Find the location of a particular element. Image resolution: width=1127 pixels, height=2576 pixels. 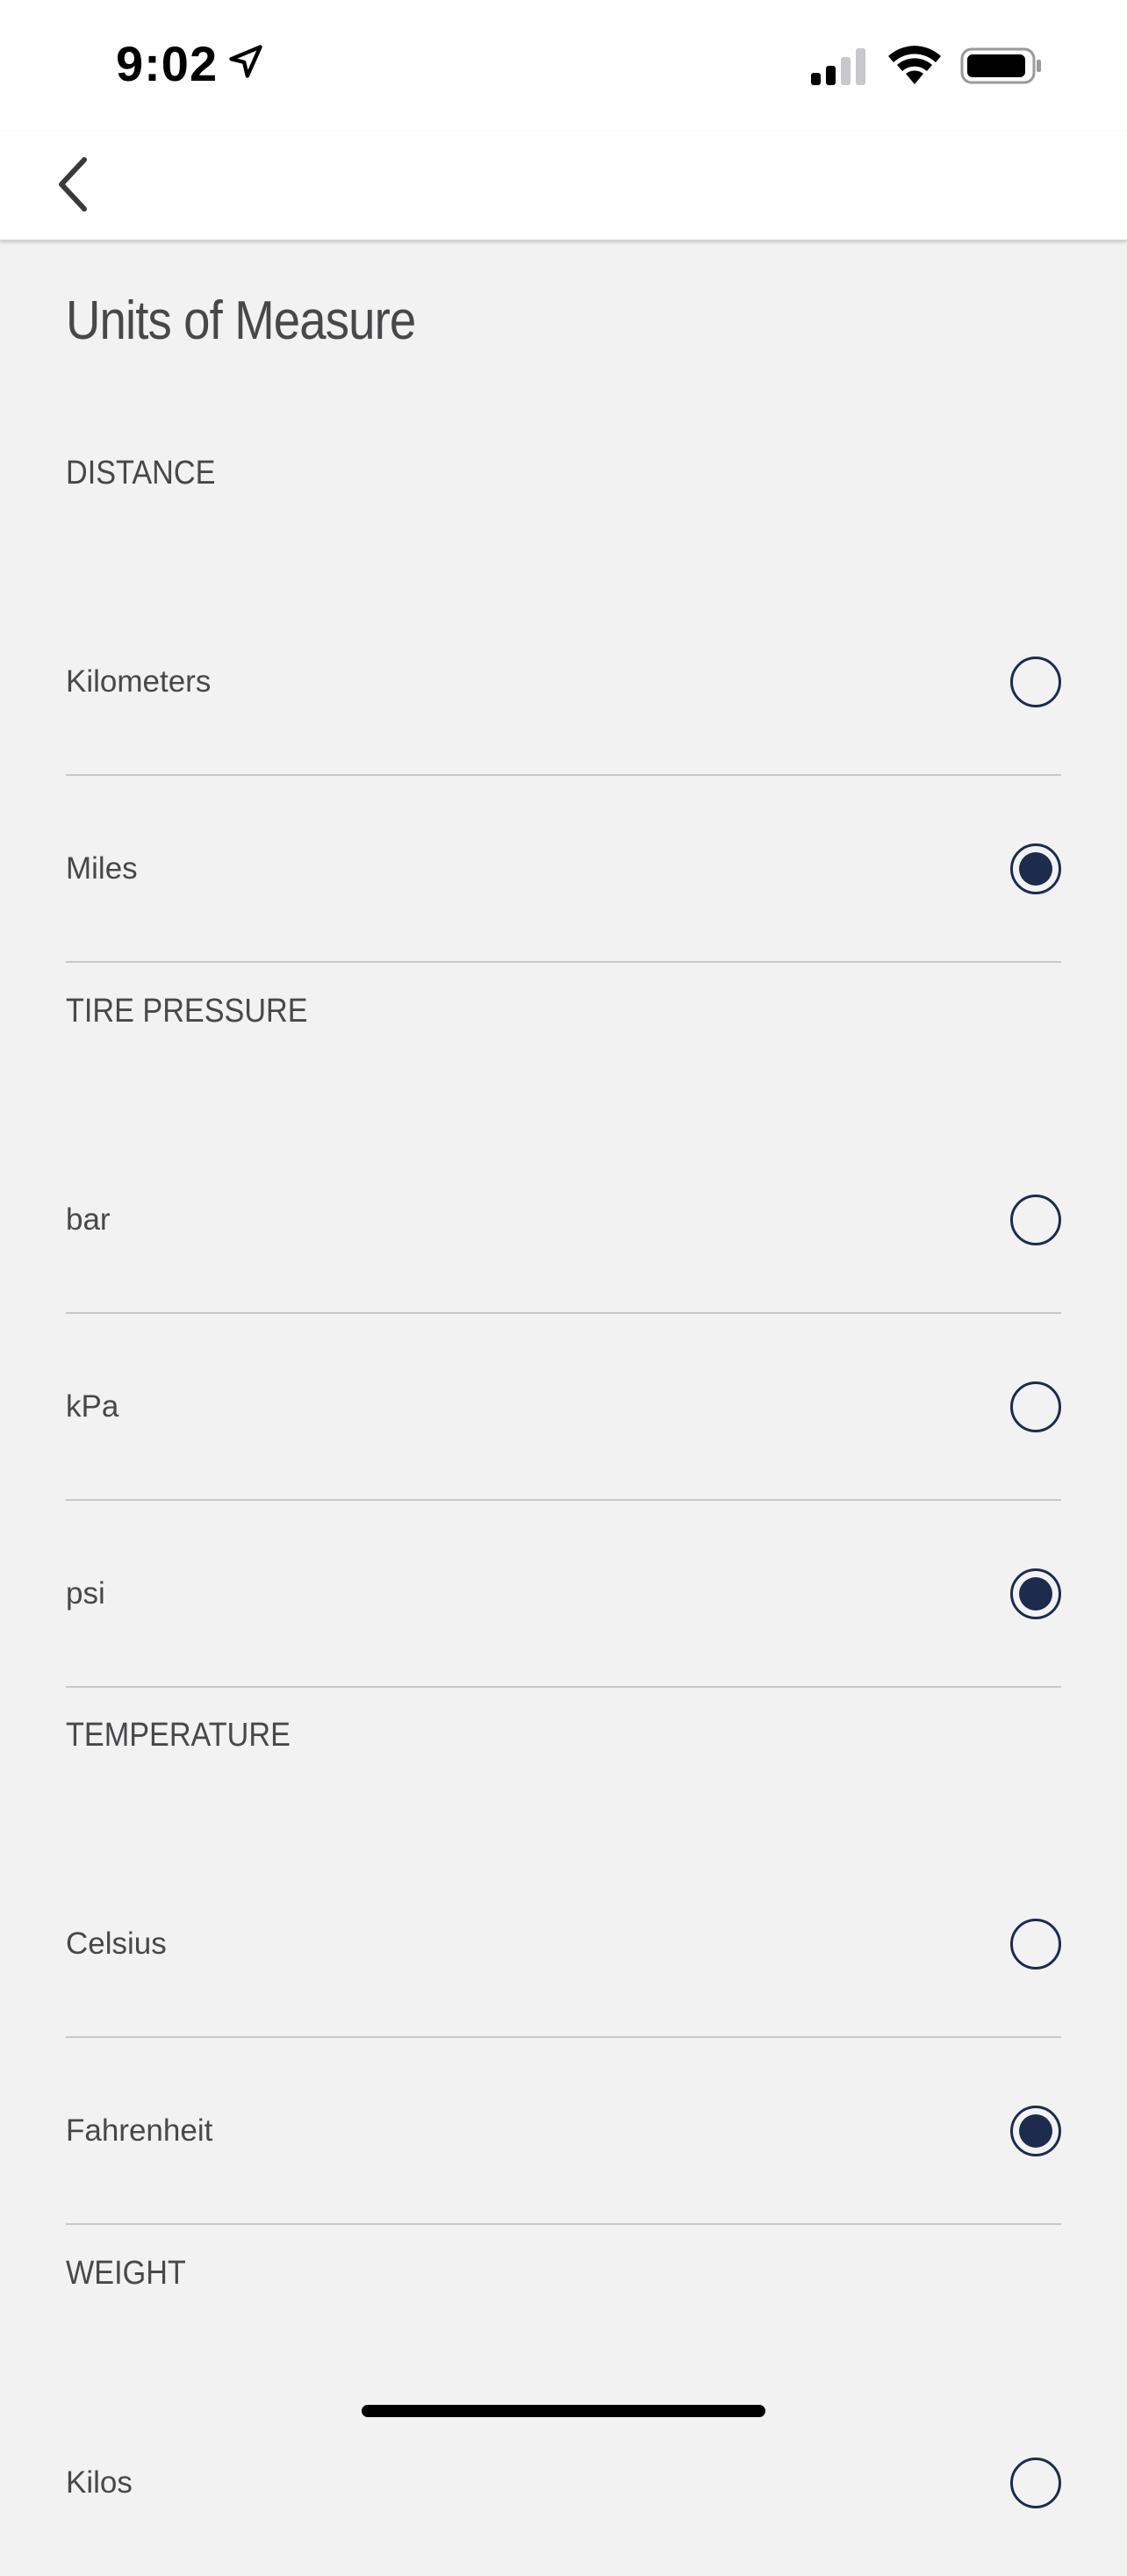

navigation-bar is located at coordinates (563, 186).